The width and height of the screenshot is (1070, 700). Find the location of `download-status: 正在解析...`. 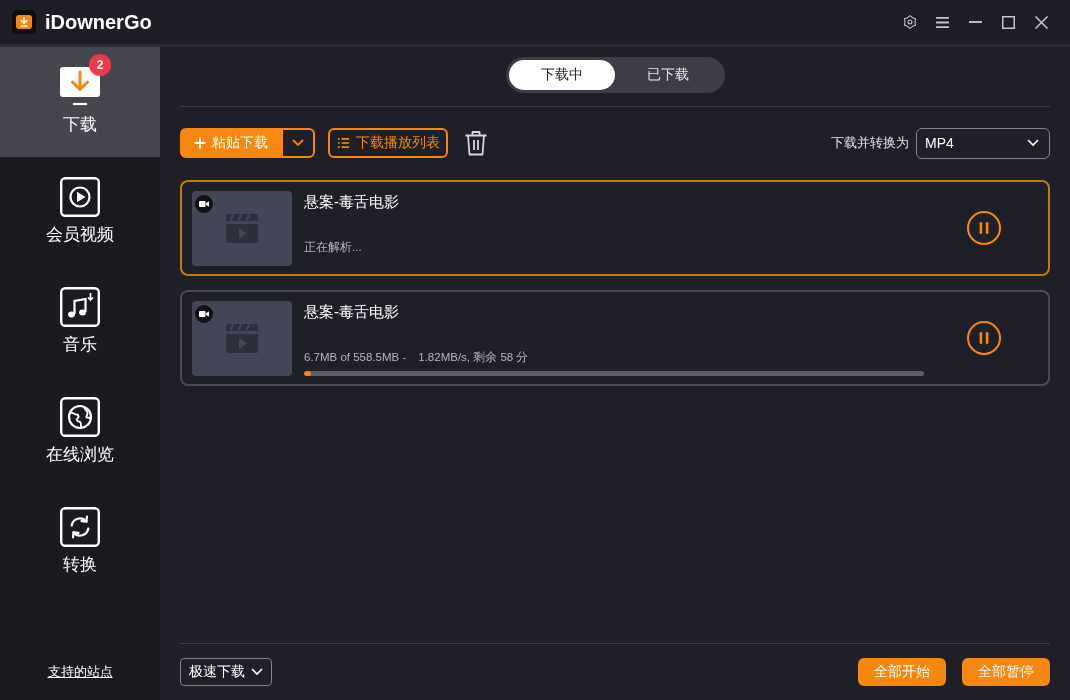

download-status: 正在解析... is located at coordinates (333, 247).